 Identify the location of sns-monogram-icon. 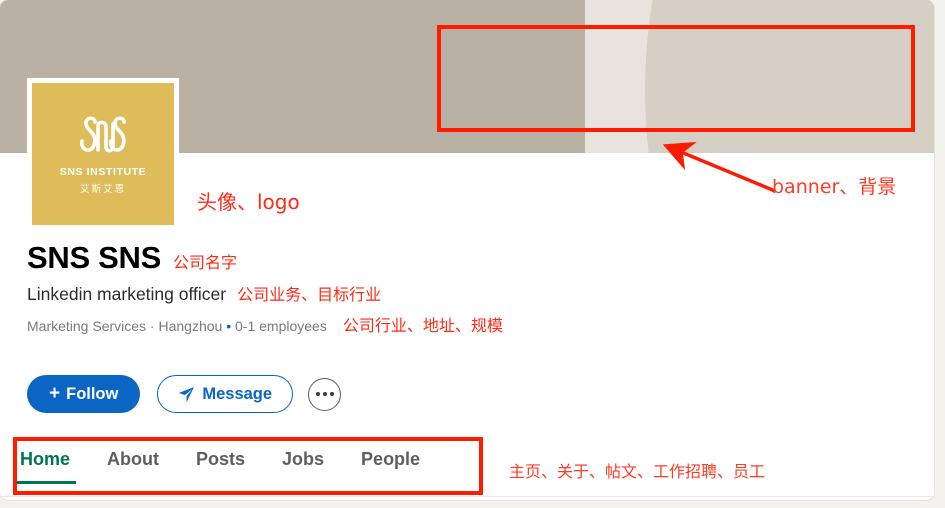
(102, 134).